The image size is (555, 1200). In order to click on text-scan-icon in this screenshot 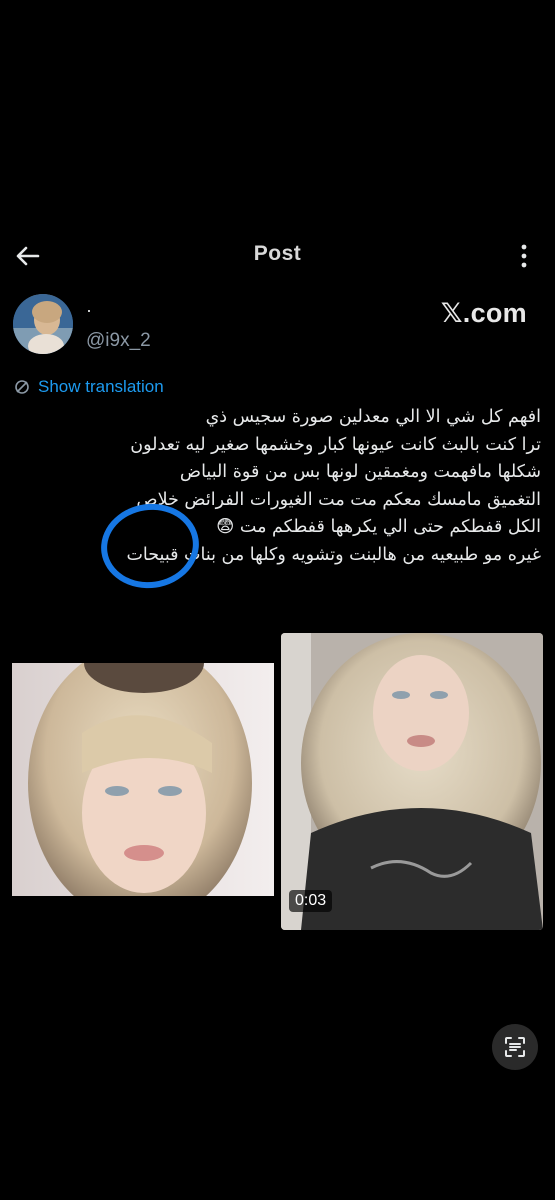, I will do `click(515, 1047)`.